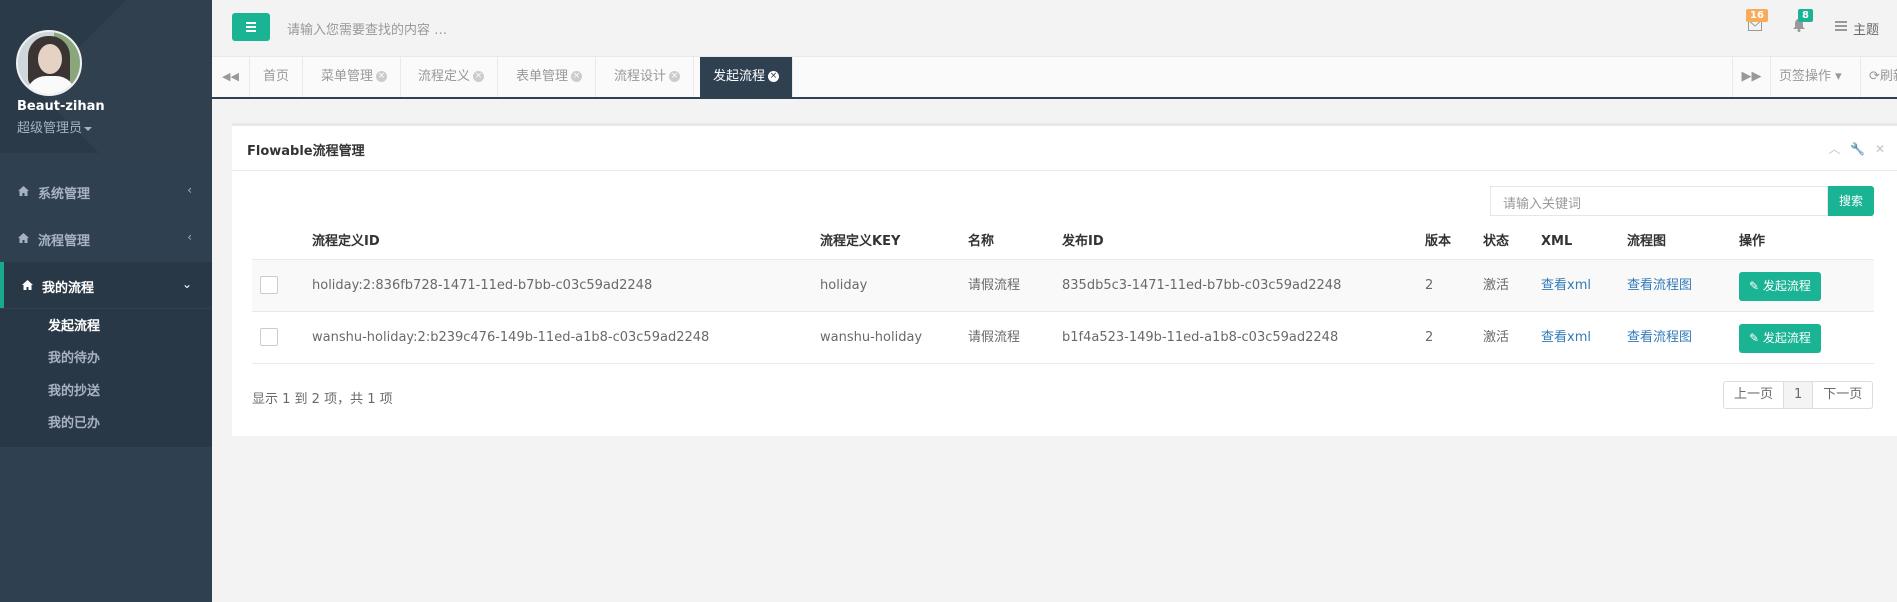 The image size is (1897, 602). I want to click on tab-menu-management: 菜单管理 ×, so click(355, 77).